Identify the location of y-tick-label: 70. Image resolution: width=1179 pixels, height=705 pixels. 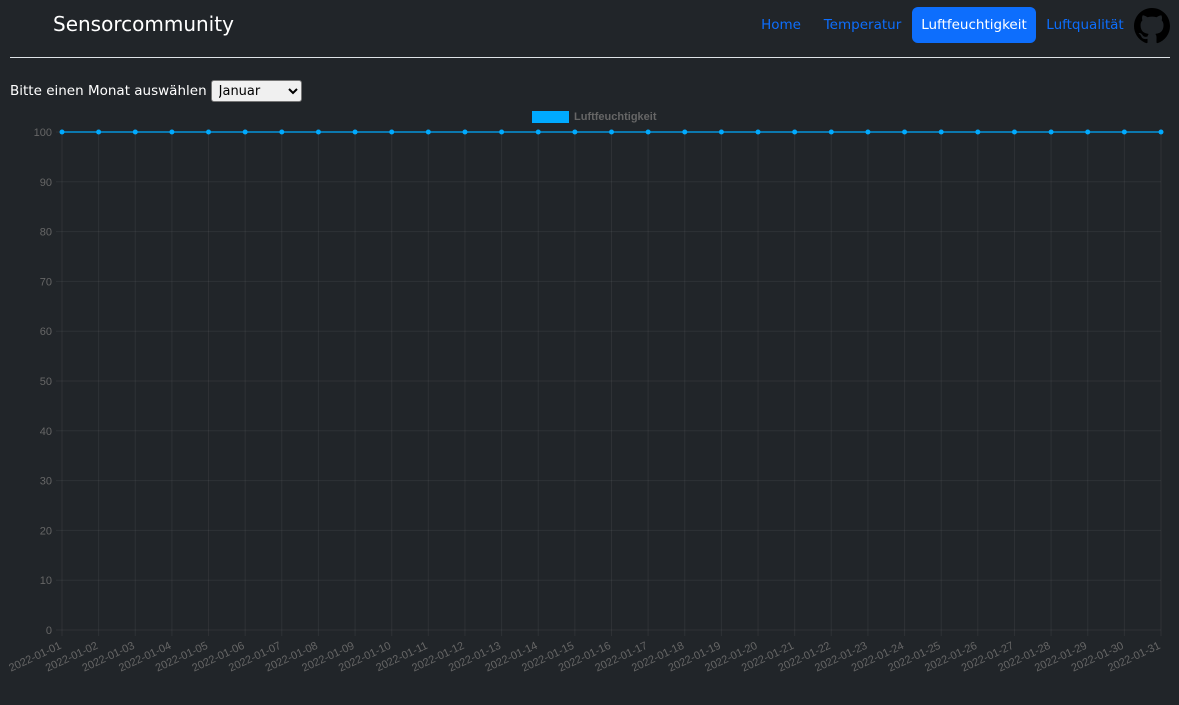
(46, 282).